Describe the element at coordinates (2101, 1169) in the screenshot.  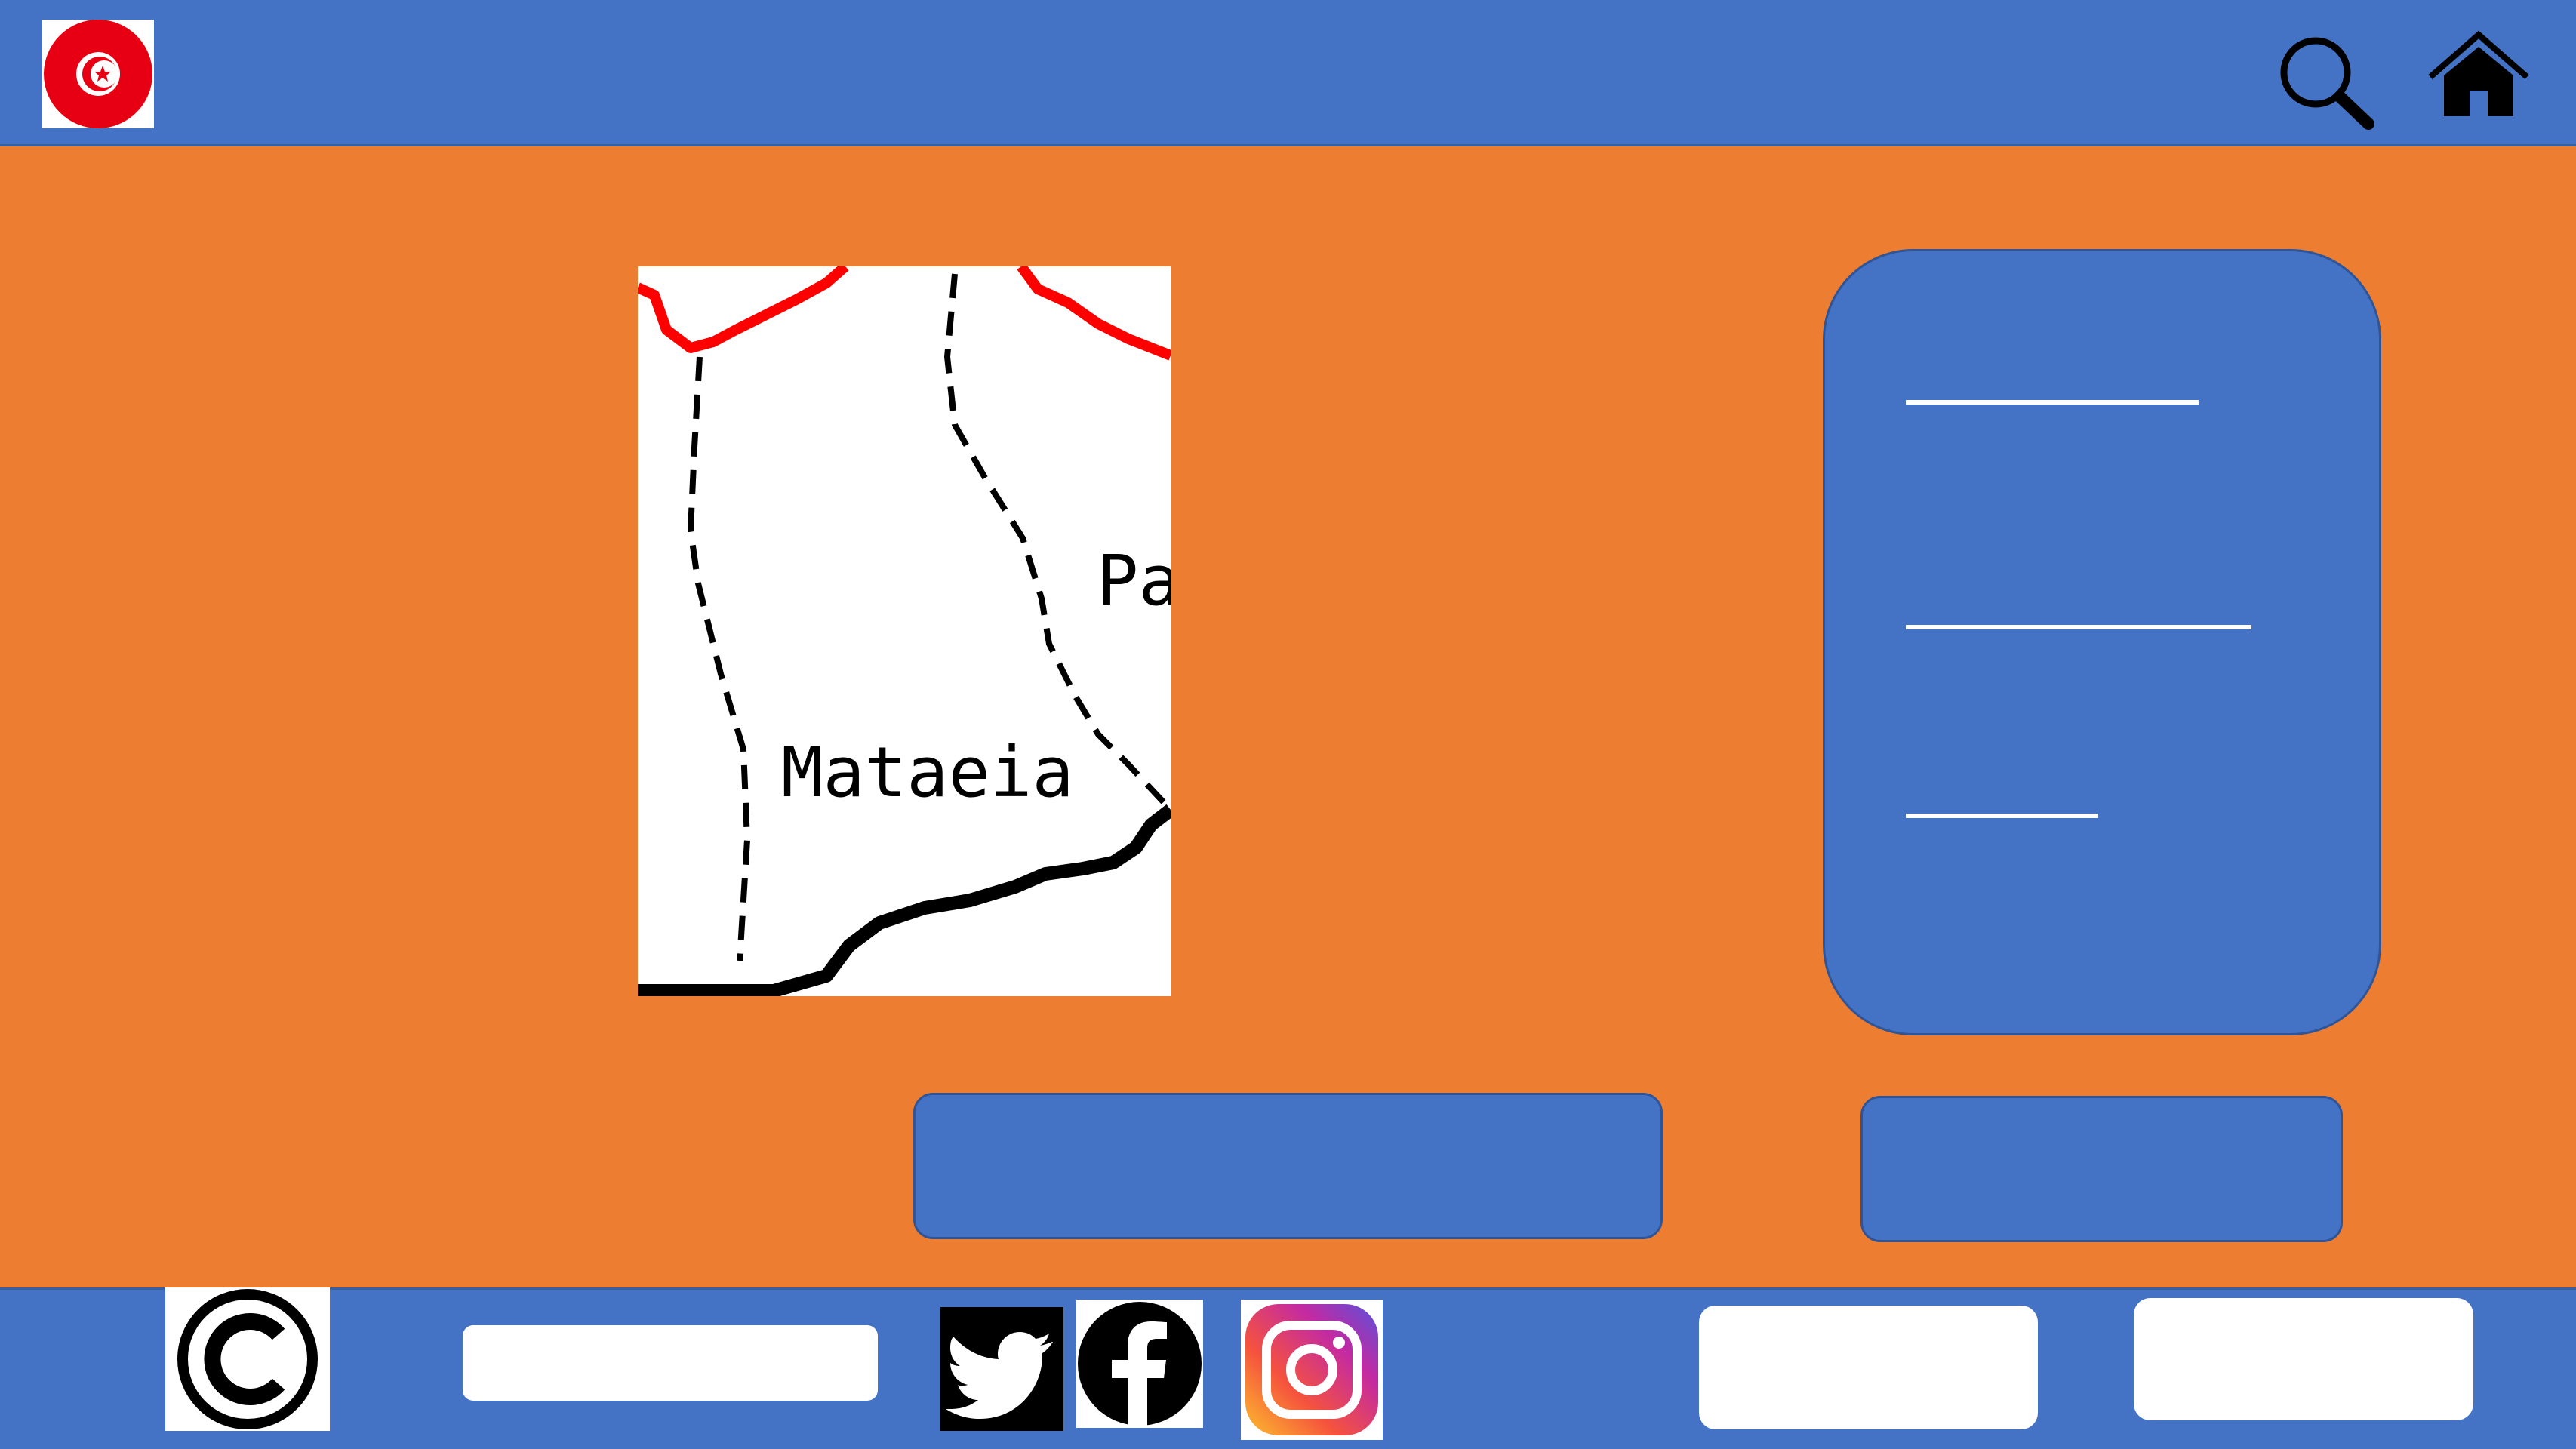
I see `secondary-action-button` at that location.